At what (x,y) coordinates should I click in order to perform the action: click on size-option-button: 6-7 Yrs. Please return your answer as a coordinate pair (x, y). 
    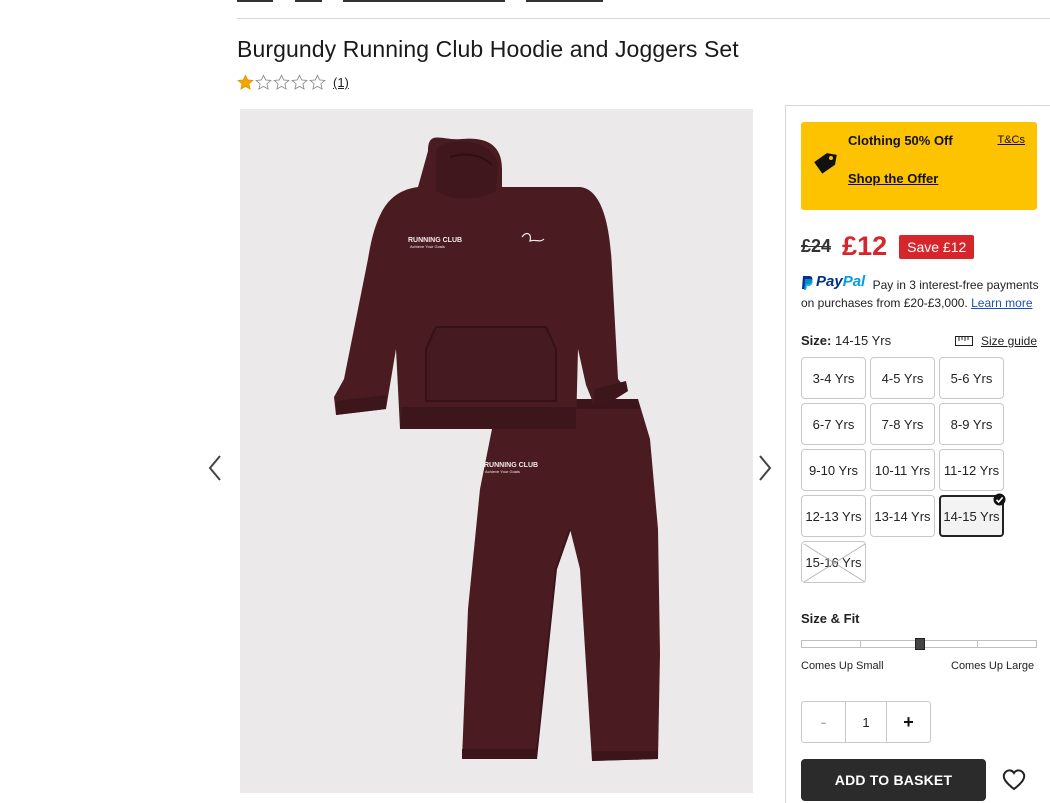
    Looking at the image, I should click on (833, 424).